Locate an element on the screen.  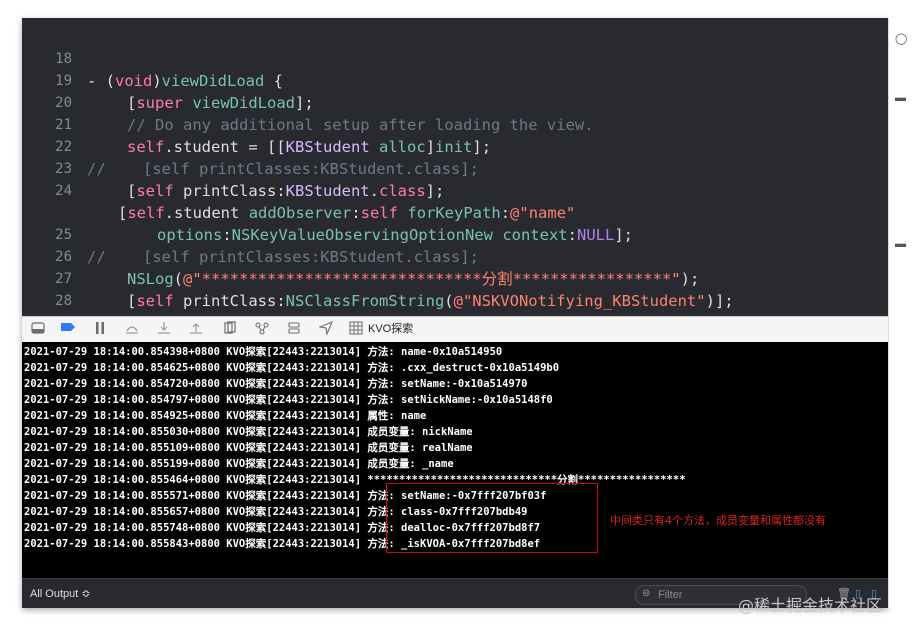
breakpoint-icon is located at coordinates (68, 329).